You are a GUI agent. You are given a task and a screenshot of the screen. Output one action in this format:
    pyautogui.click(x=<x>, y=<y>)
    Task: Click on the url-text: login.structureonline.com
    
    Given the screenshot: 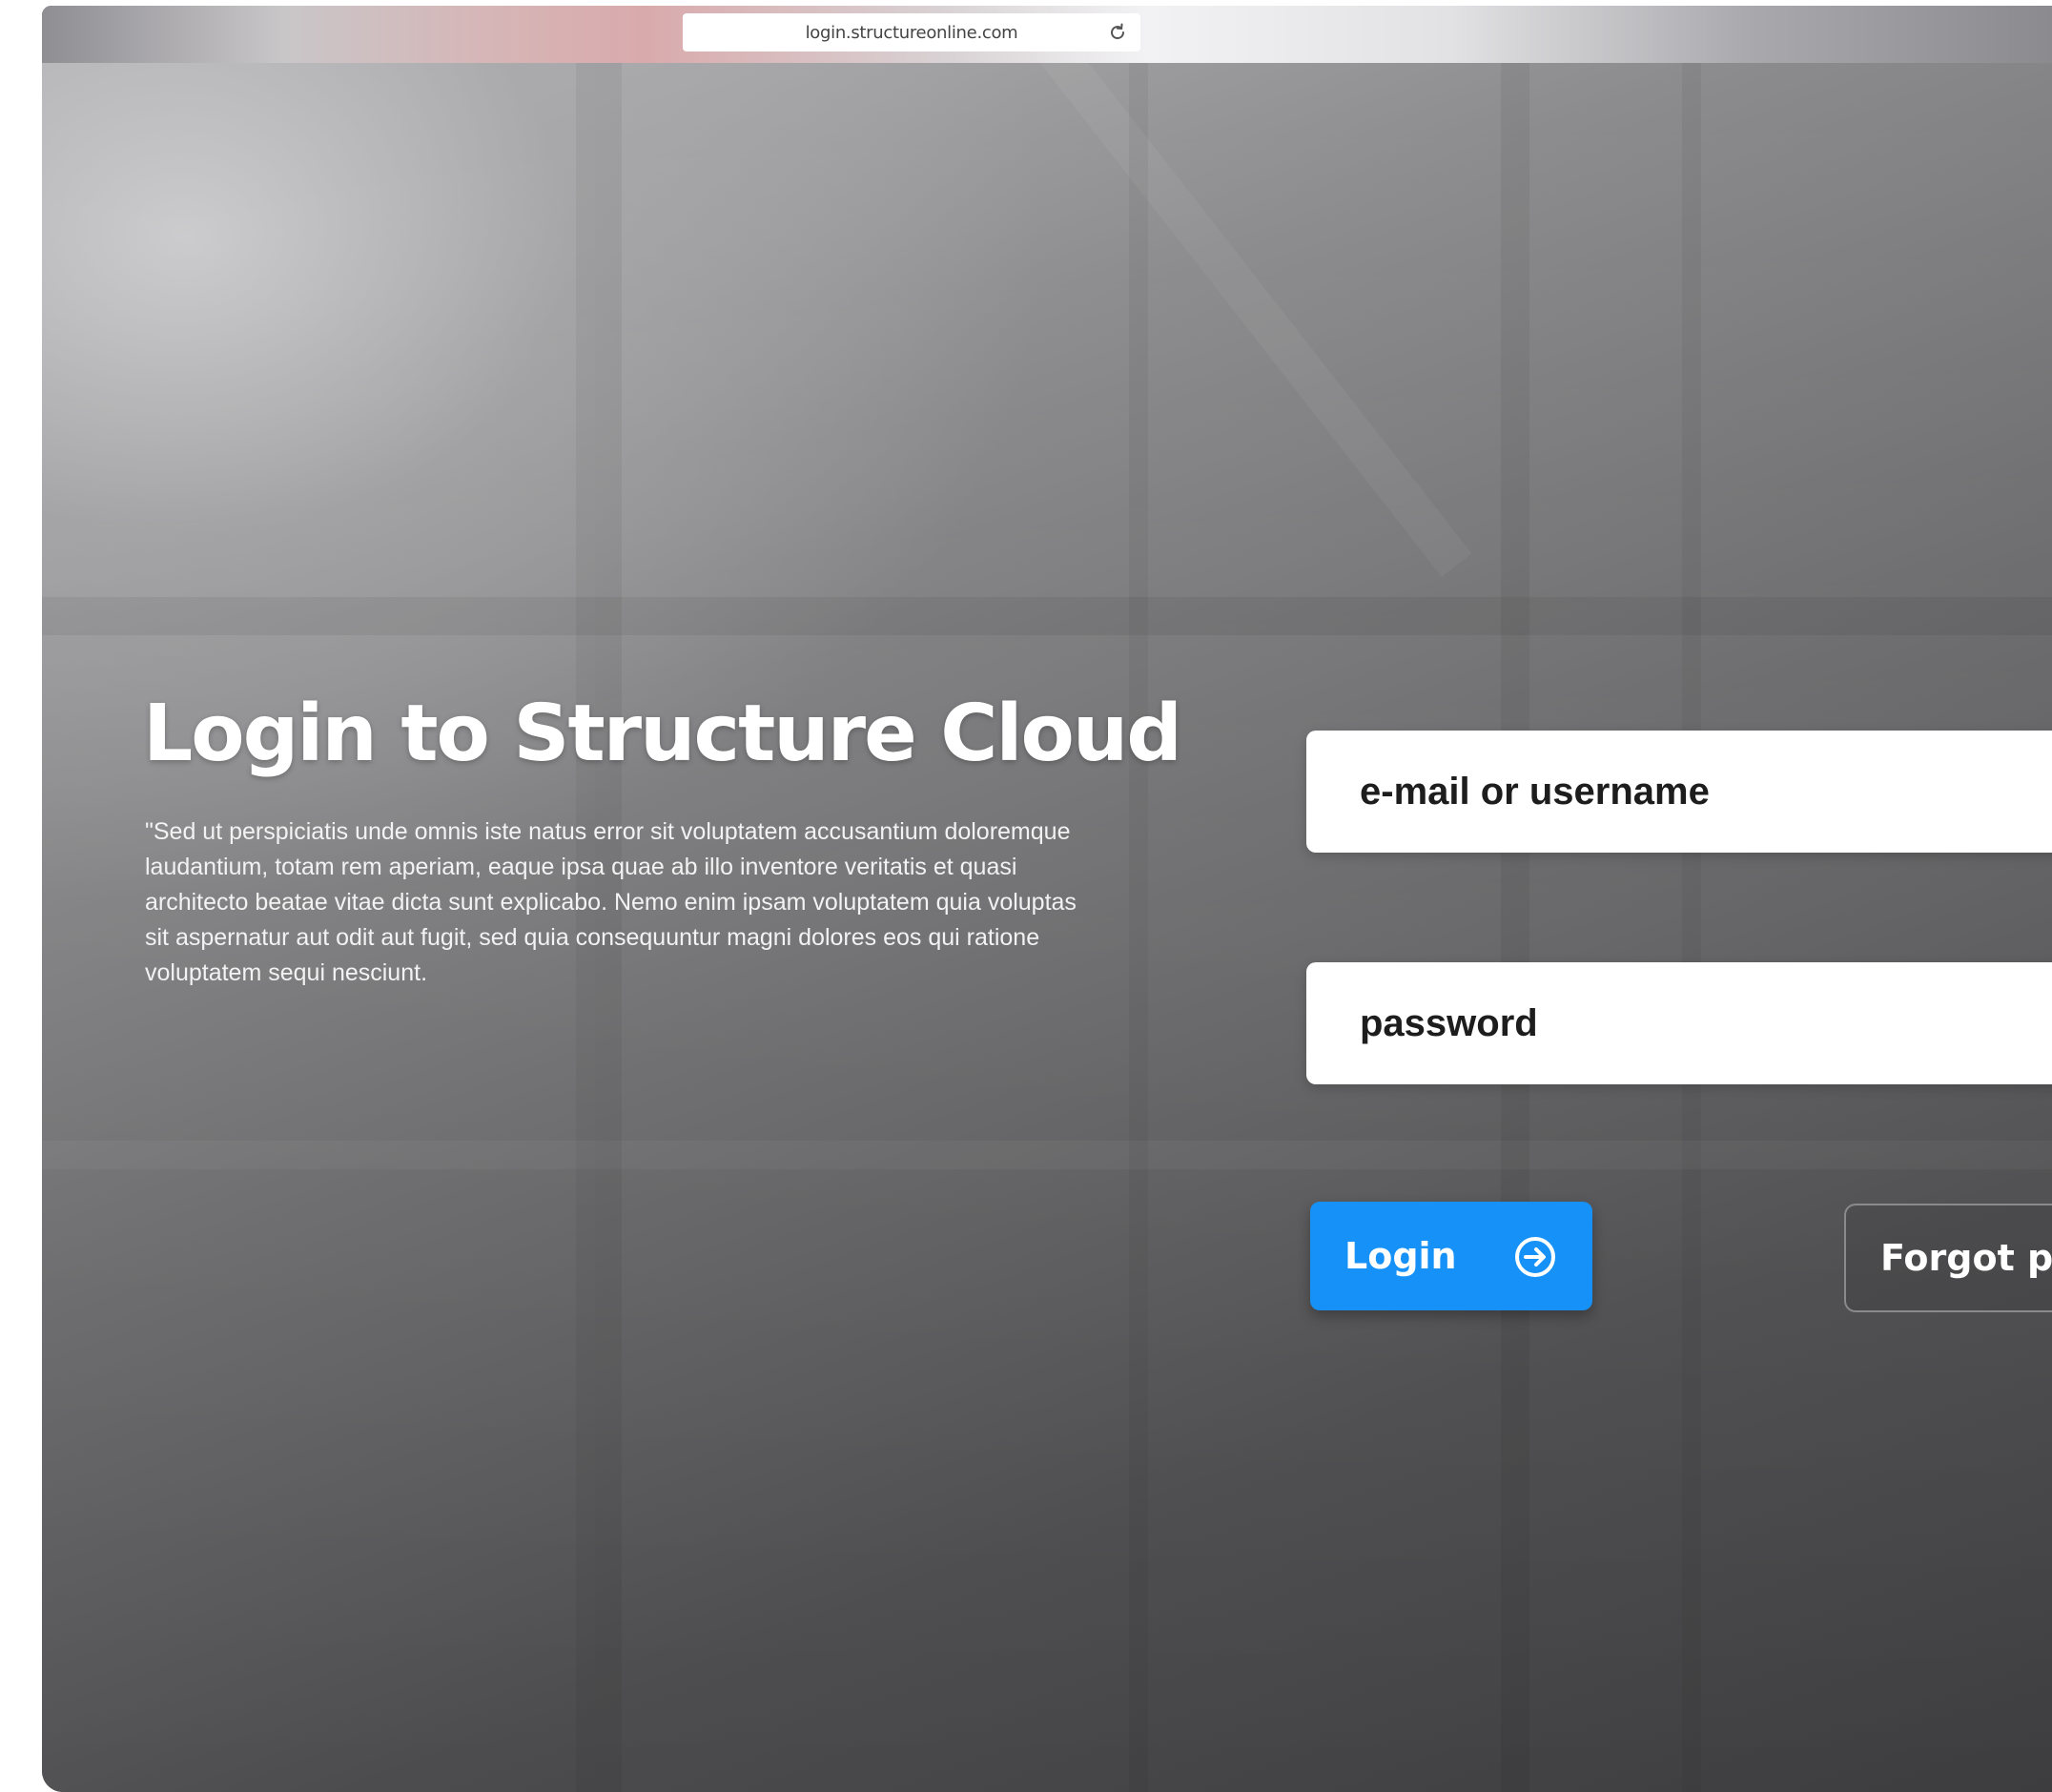 What is the action you would take?
    pyautogui.click(x=911, y=32)
    